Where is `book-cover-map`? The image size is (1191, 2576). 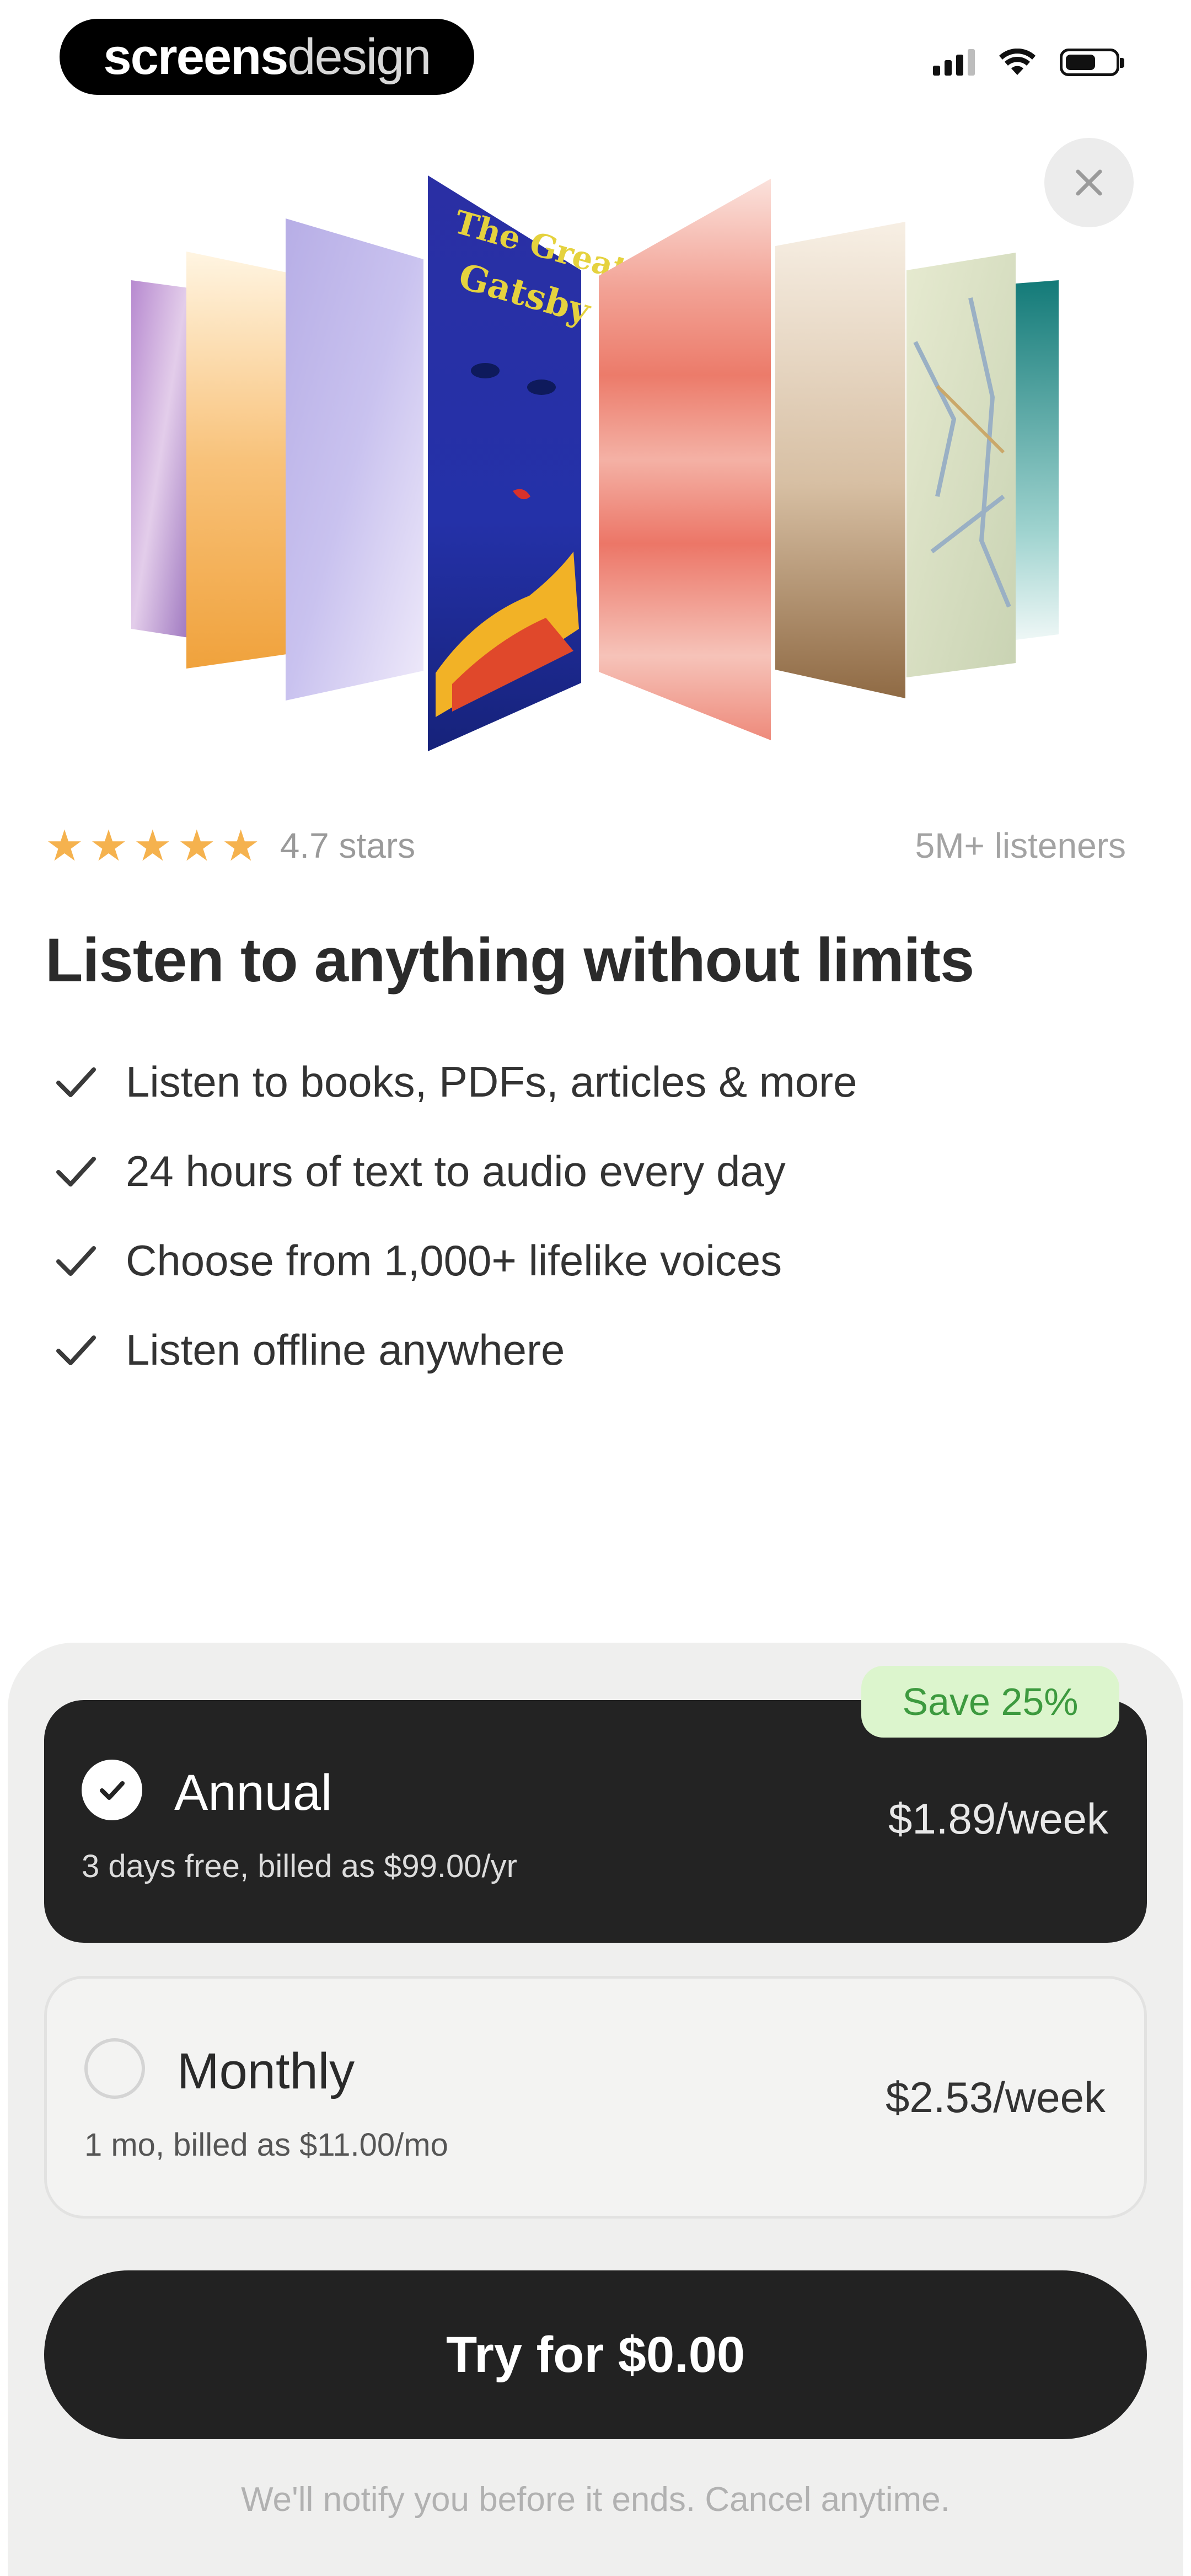
book-cover-map is located at coordinates (961, 465).